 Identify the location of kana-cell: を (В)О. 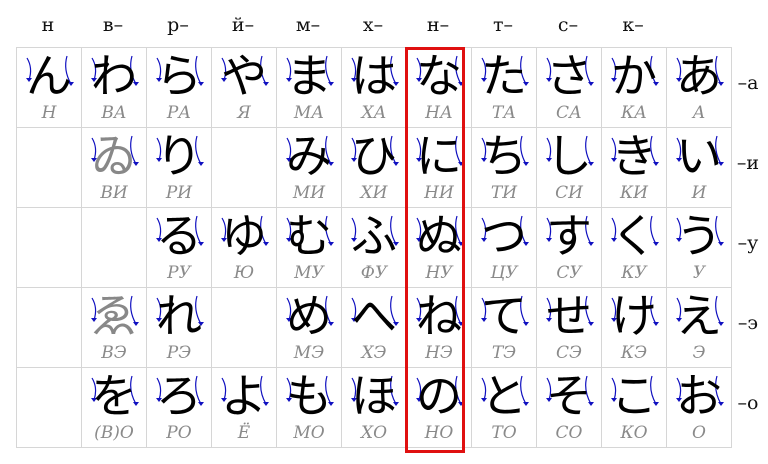
(114, 407).